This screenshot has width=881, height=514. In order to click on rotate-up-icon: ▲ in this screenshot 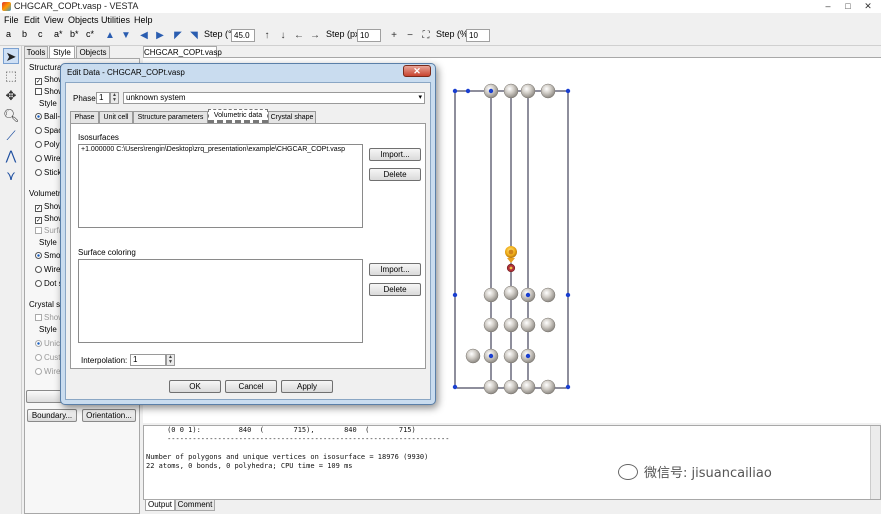, I will do `click(110, 36)`.